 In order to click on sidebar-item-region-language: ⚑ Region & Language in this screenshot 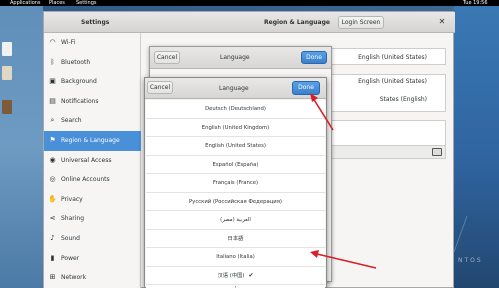, I will do `click(92, 141)`.